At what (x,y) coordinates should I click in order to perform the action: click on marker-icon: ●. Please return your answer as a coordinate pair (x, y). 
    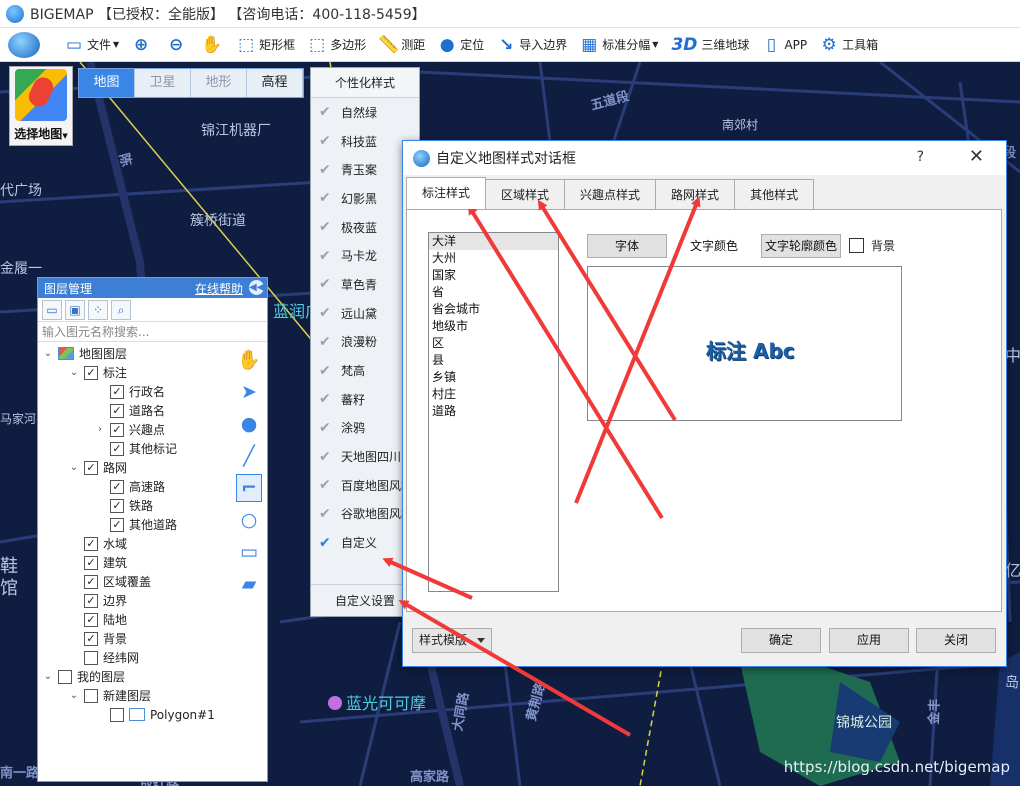
    Looking at the image, I should click on (249, 424).